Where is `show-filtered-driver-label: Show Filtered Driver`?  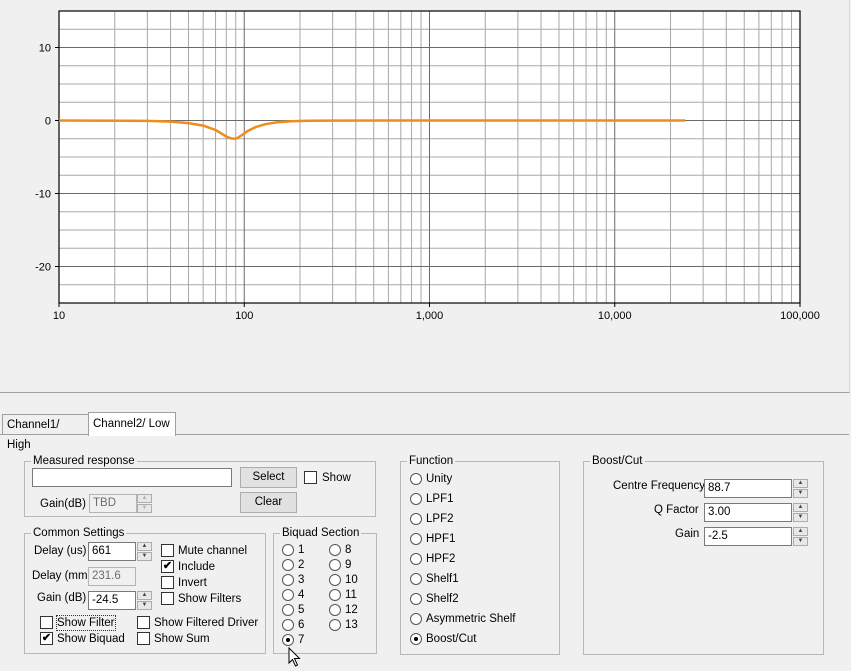 show-filtered-driver-label: Show Filtered Driver is located at coordinates (206, 623).